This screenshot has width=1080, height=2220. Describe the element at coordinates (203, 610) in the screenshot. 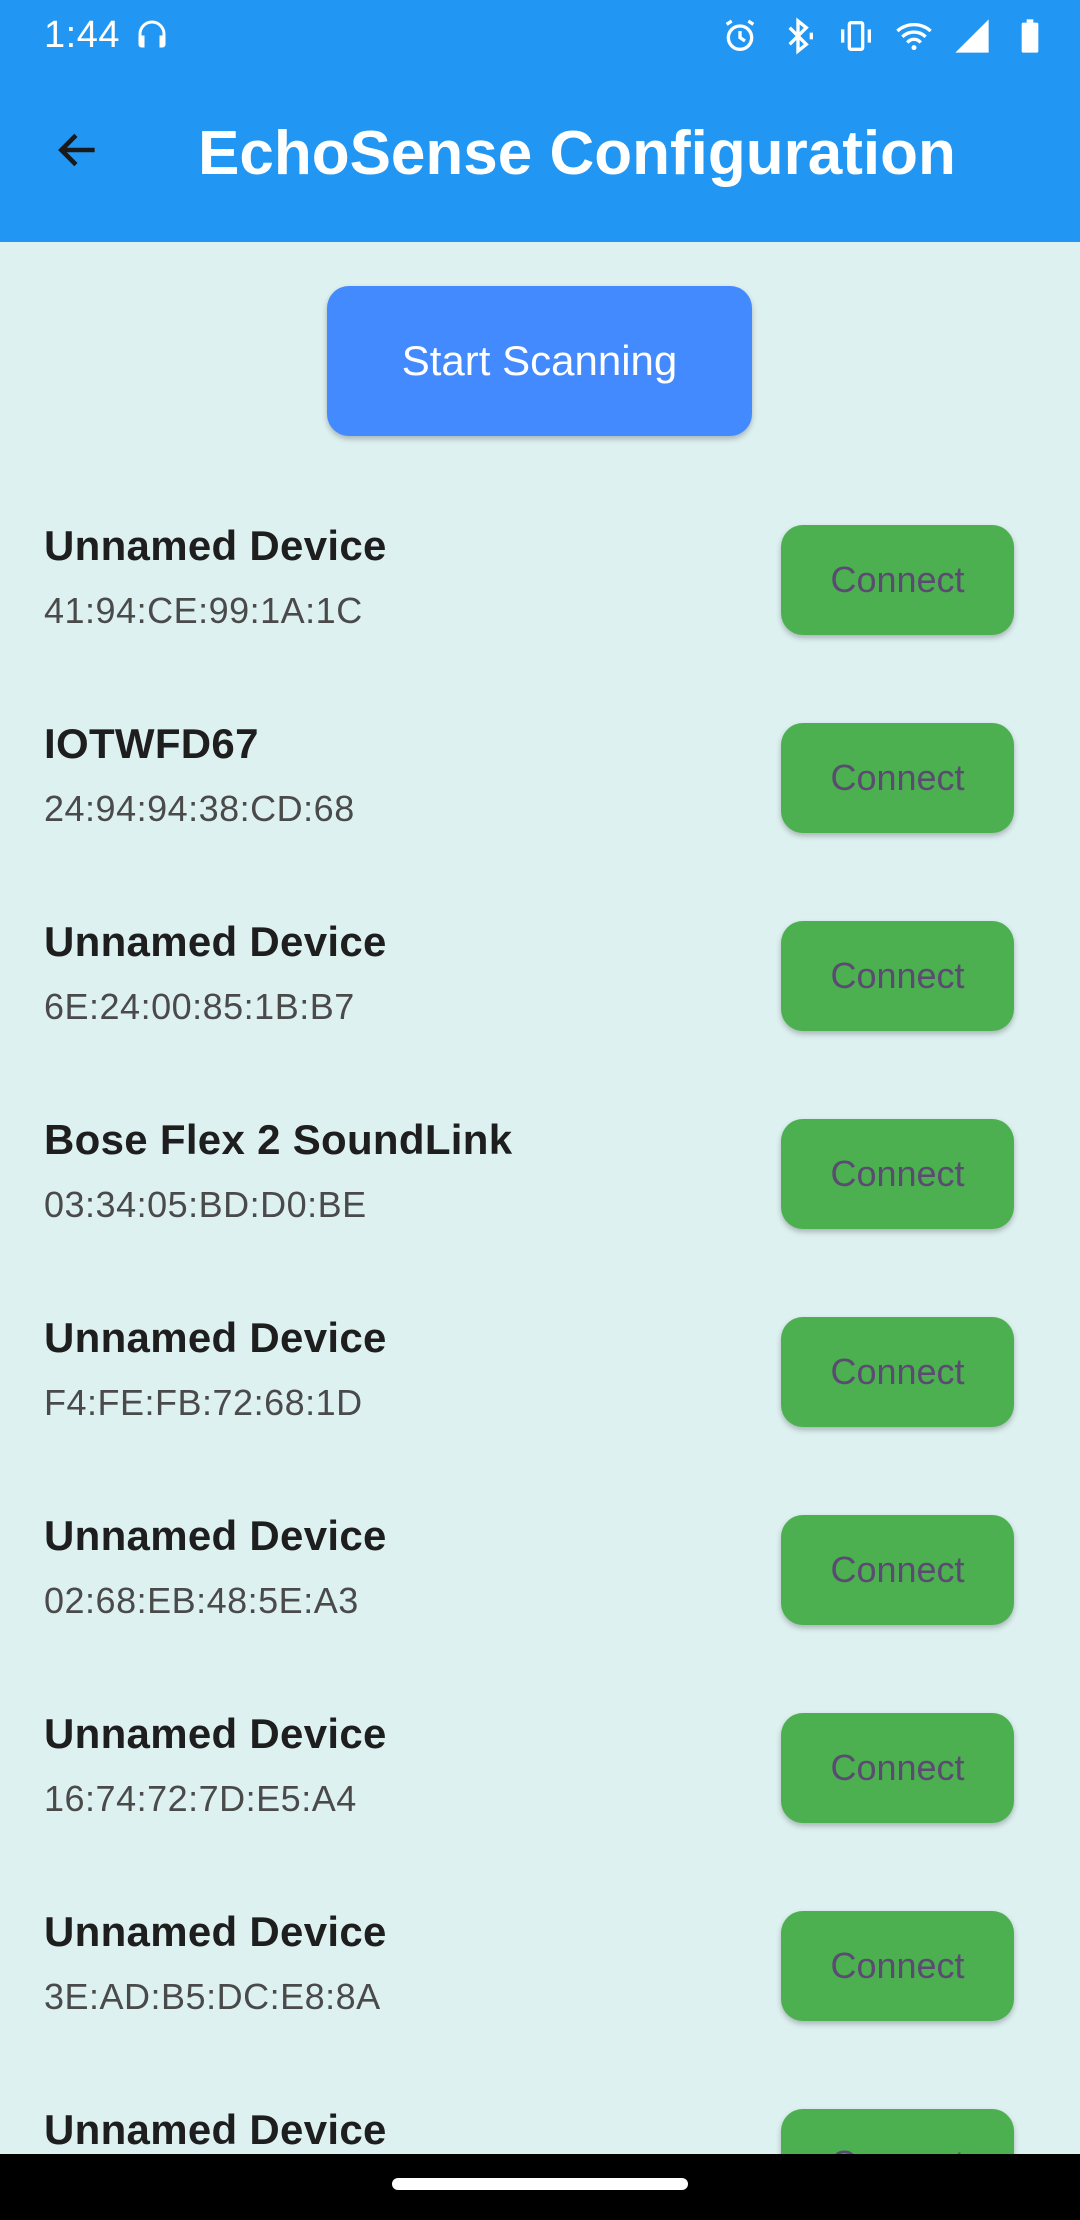

I see `device-mac-address: 41:94:CE:99:1A:1C` at that location.